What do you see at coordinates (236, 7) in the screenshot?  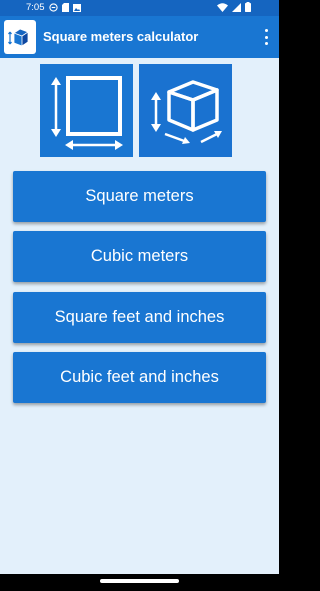 I see `signal-icon` at bounding box center [236, 7].